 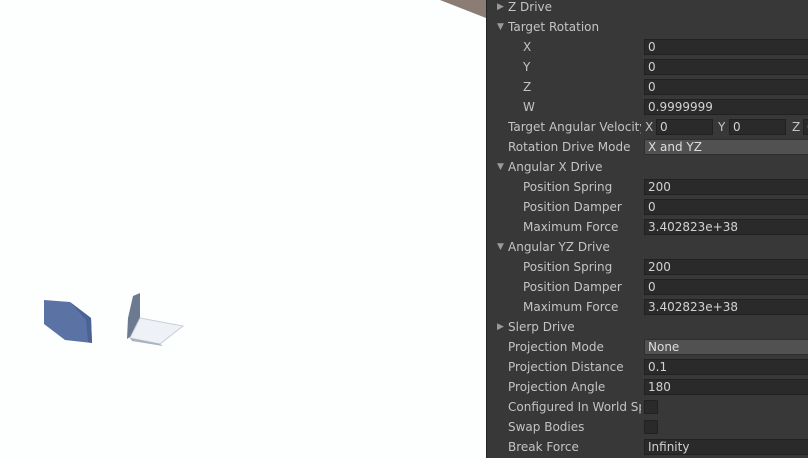 I want to click on projection-distance-field: 0.1, so click(x=726, y=367).